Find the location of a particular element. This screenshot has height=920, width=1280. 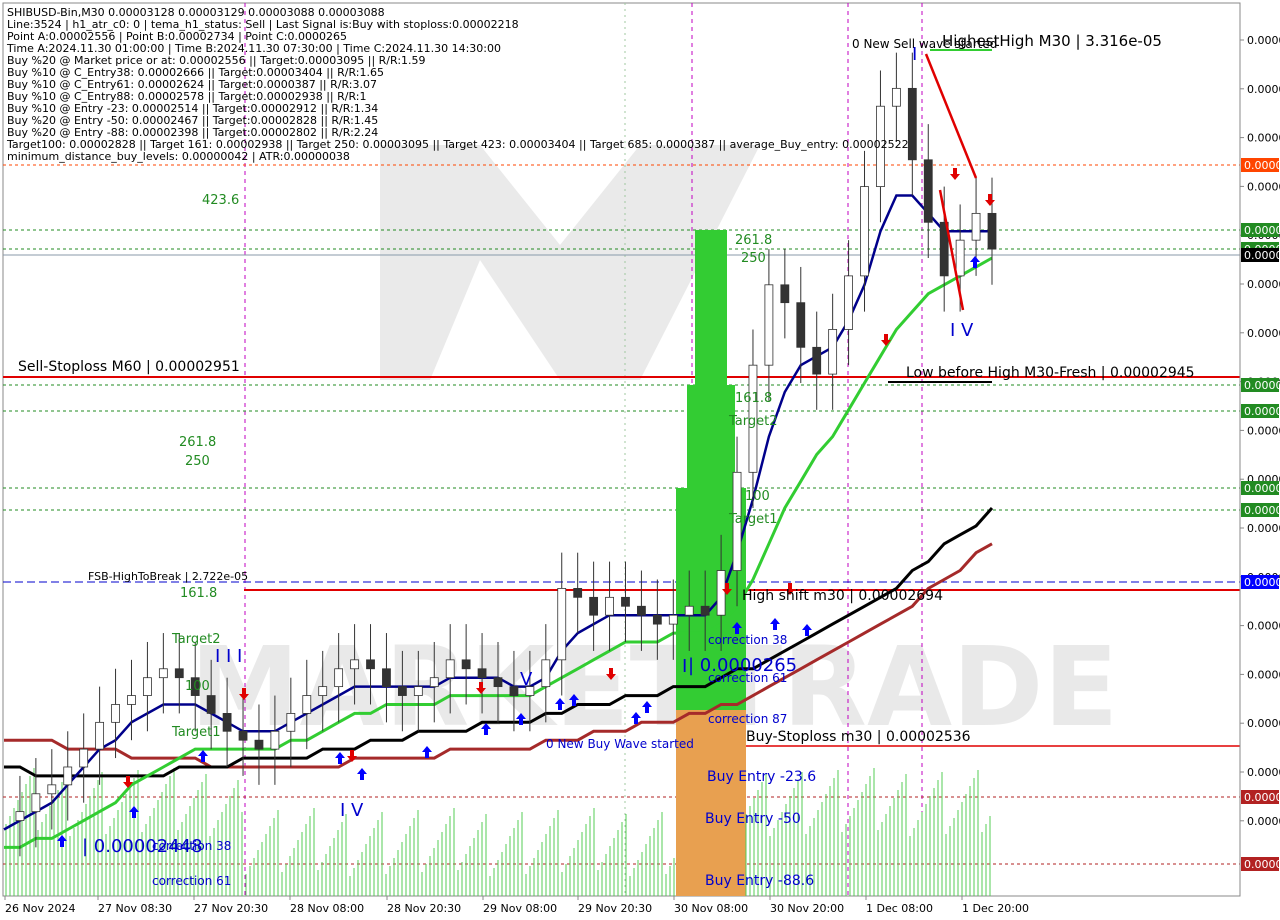

zone-buy-entry-23: Buy Entry -23.6 is located at coordinates (761, 777).